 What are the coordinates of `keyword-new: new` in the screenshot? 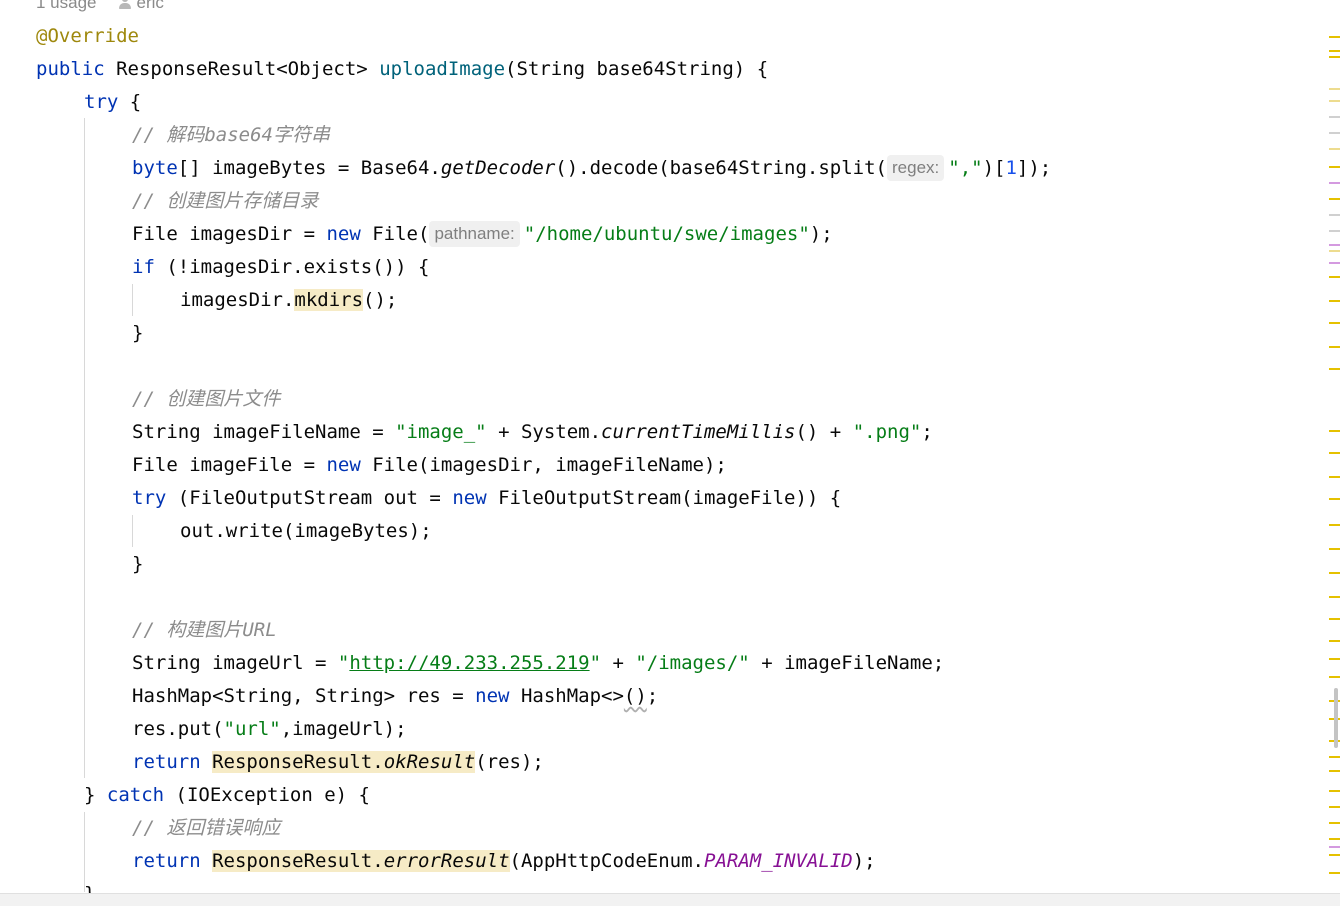 It's located at (343, 465).